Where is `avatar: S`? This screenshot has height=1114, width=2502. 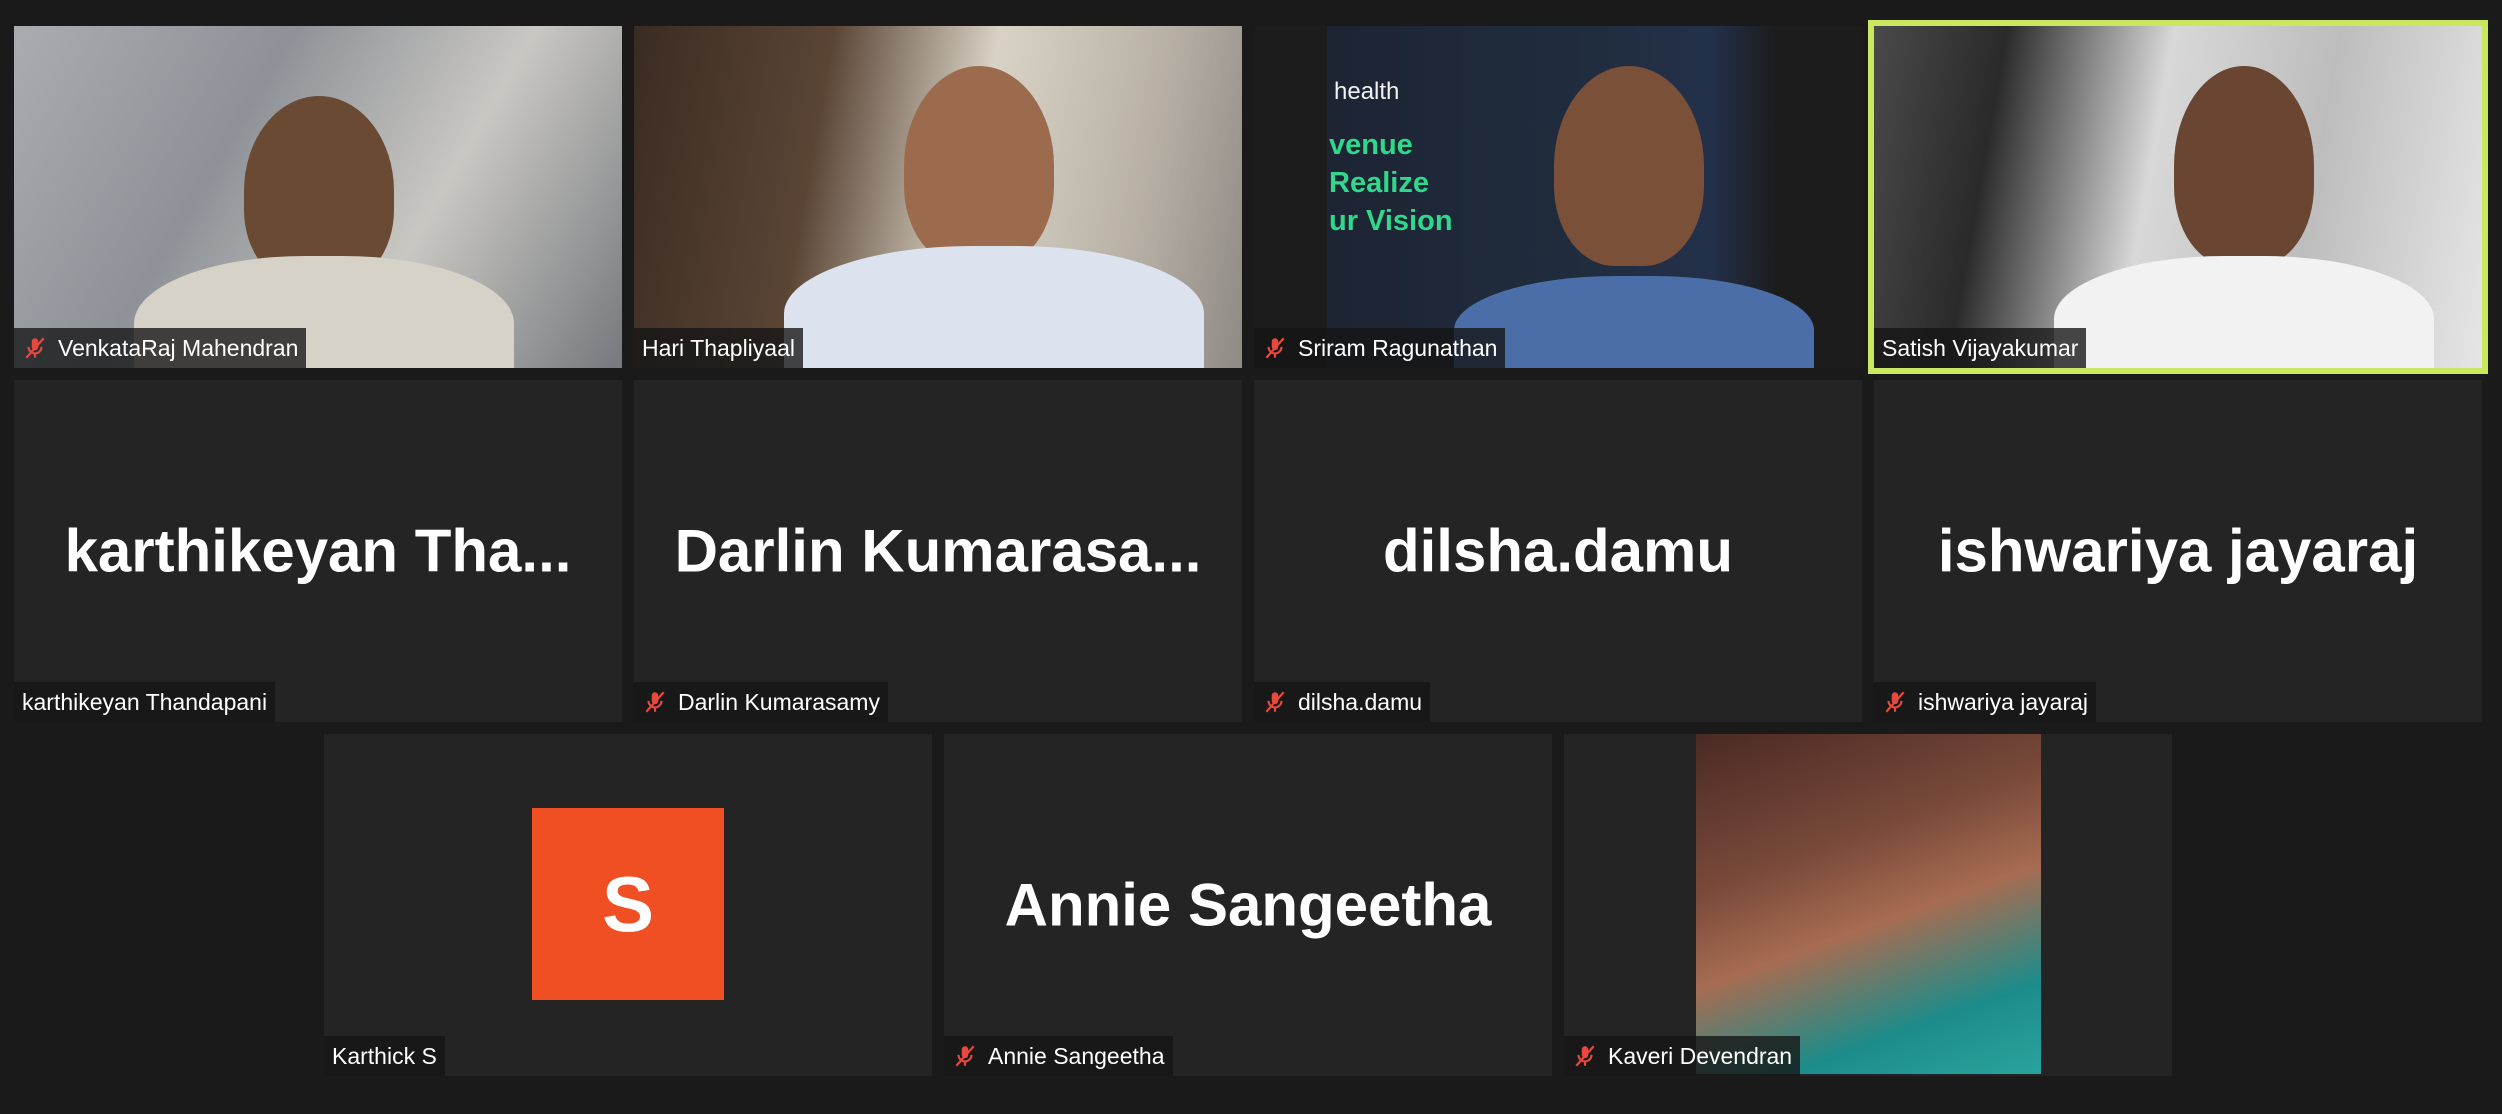 avatar: S is located at coordinates (628, 904).